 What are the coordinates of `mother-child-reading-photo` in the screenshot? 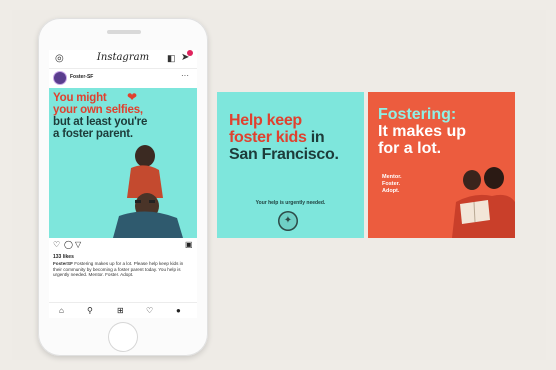 It's located at (483, 202).